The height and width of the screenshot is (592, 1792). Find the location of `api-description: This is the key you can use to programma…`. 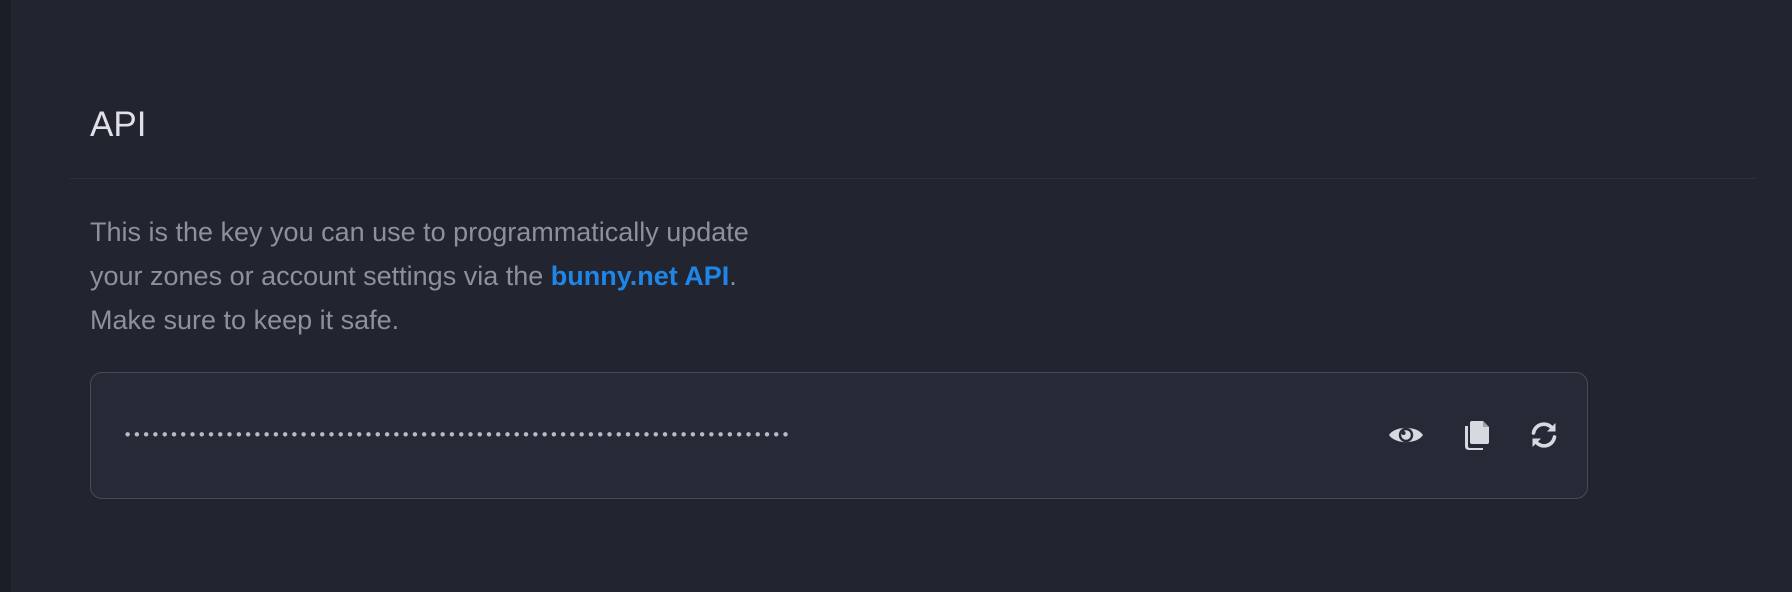

api-description: This is the key you can use to programma… is located at coordinates (440, 276).